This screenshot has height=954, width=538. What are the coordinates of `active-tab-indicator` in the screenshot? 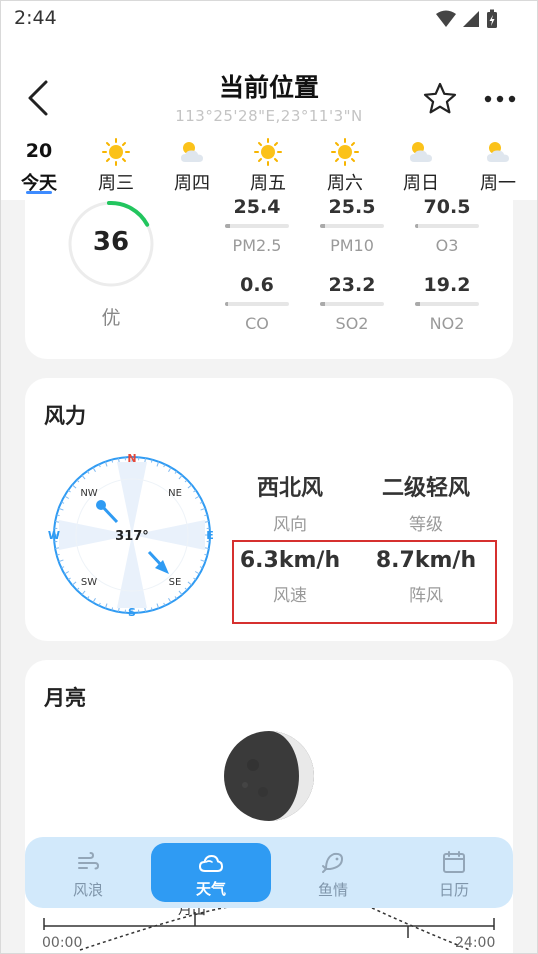 It's located at (39, 192).